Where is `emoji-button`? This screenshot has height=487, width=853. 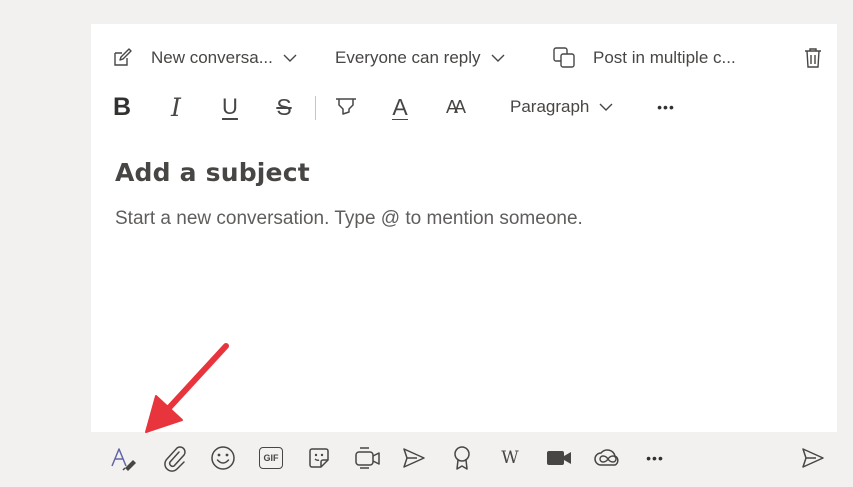
emoji-button is located at coordinates (223, 458).